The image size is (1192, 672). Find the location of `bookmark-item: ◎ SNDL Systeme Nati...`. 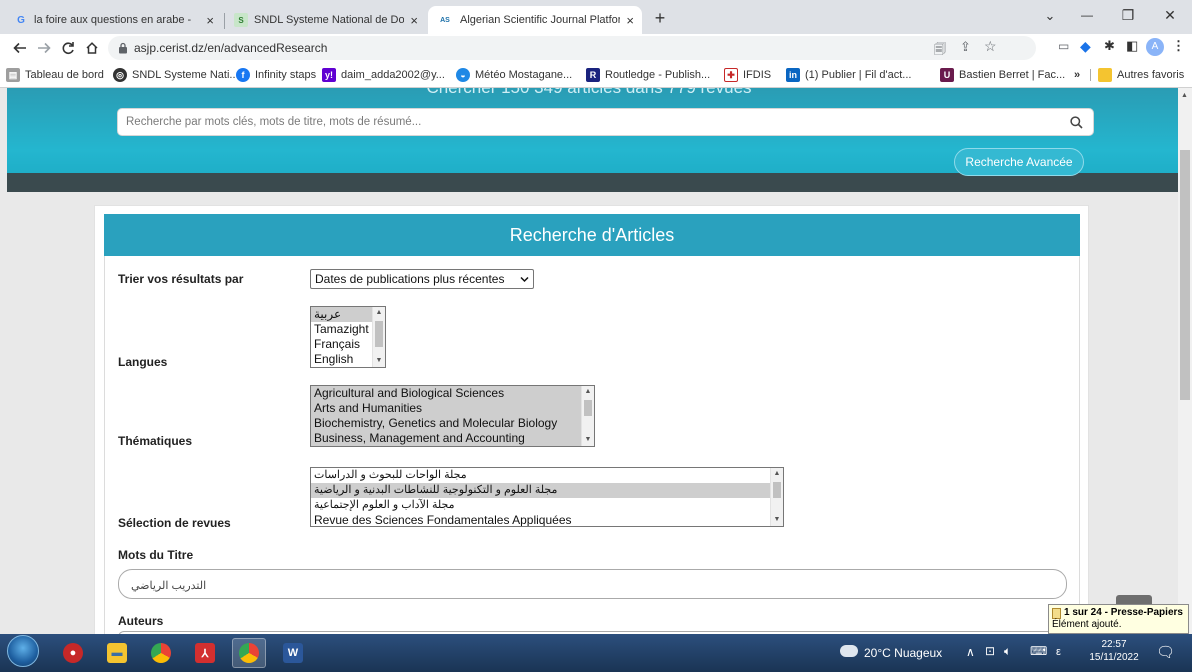

bookmark-item: ◎ SNDL Systeme Nati... is located at coordinates (176, 75).